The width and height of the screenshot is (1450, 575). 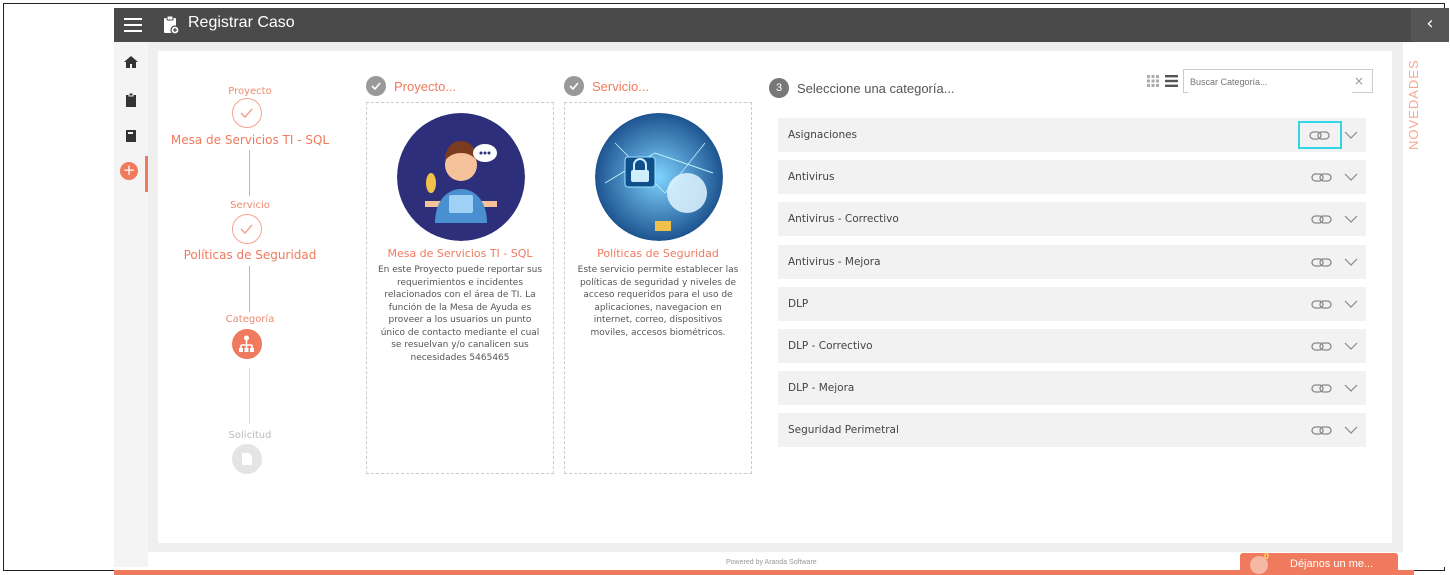 What do you see at coordinates (1072, 262) in the screenshot?
I see `category-row: Antivirus - Mejora` at bounding box center [1072, 262].